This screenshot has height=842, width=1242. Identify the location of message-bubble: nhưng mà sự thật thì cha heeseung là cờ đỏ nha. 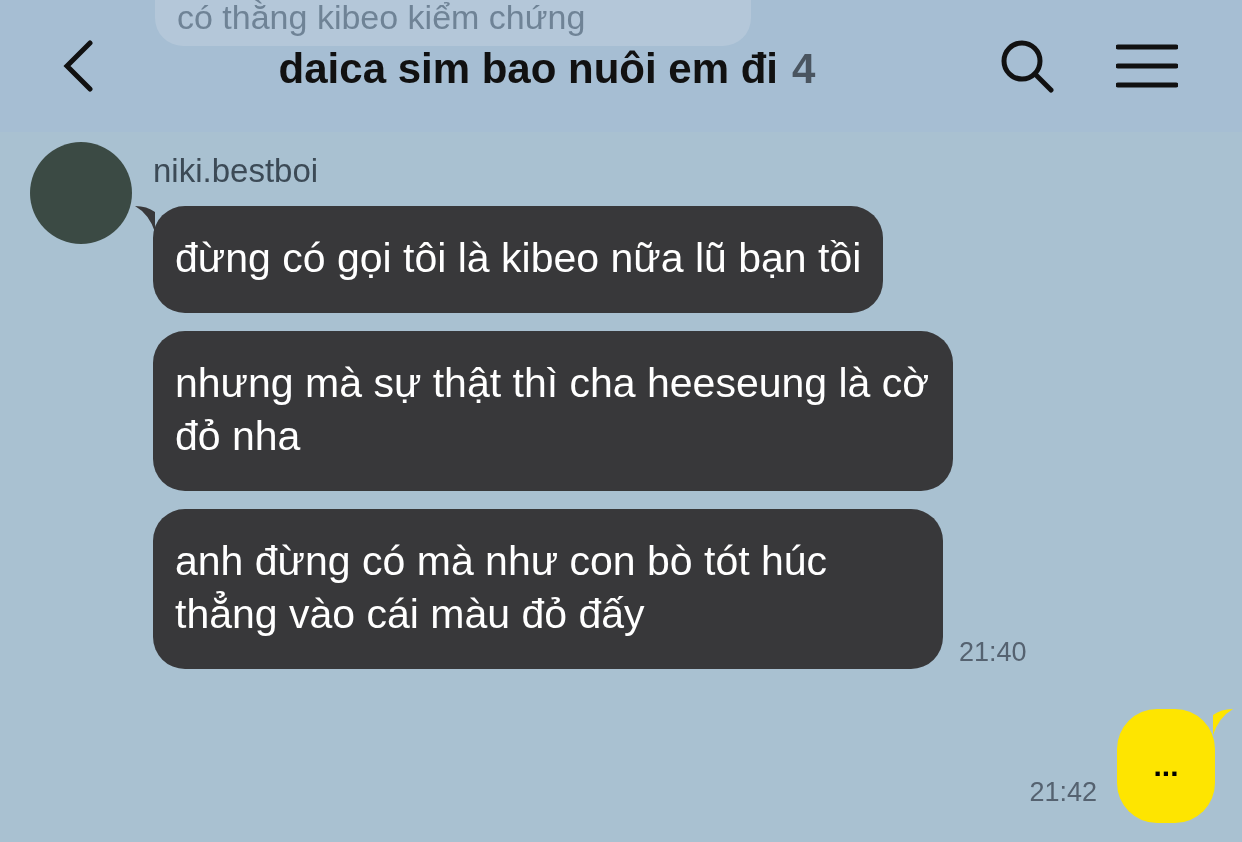
(553, 410).